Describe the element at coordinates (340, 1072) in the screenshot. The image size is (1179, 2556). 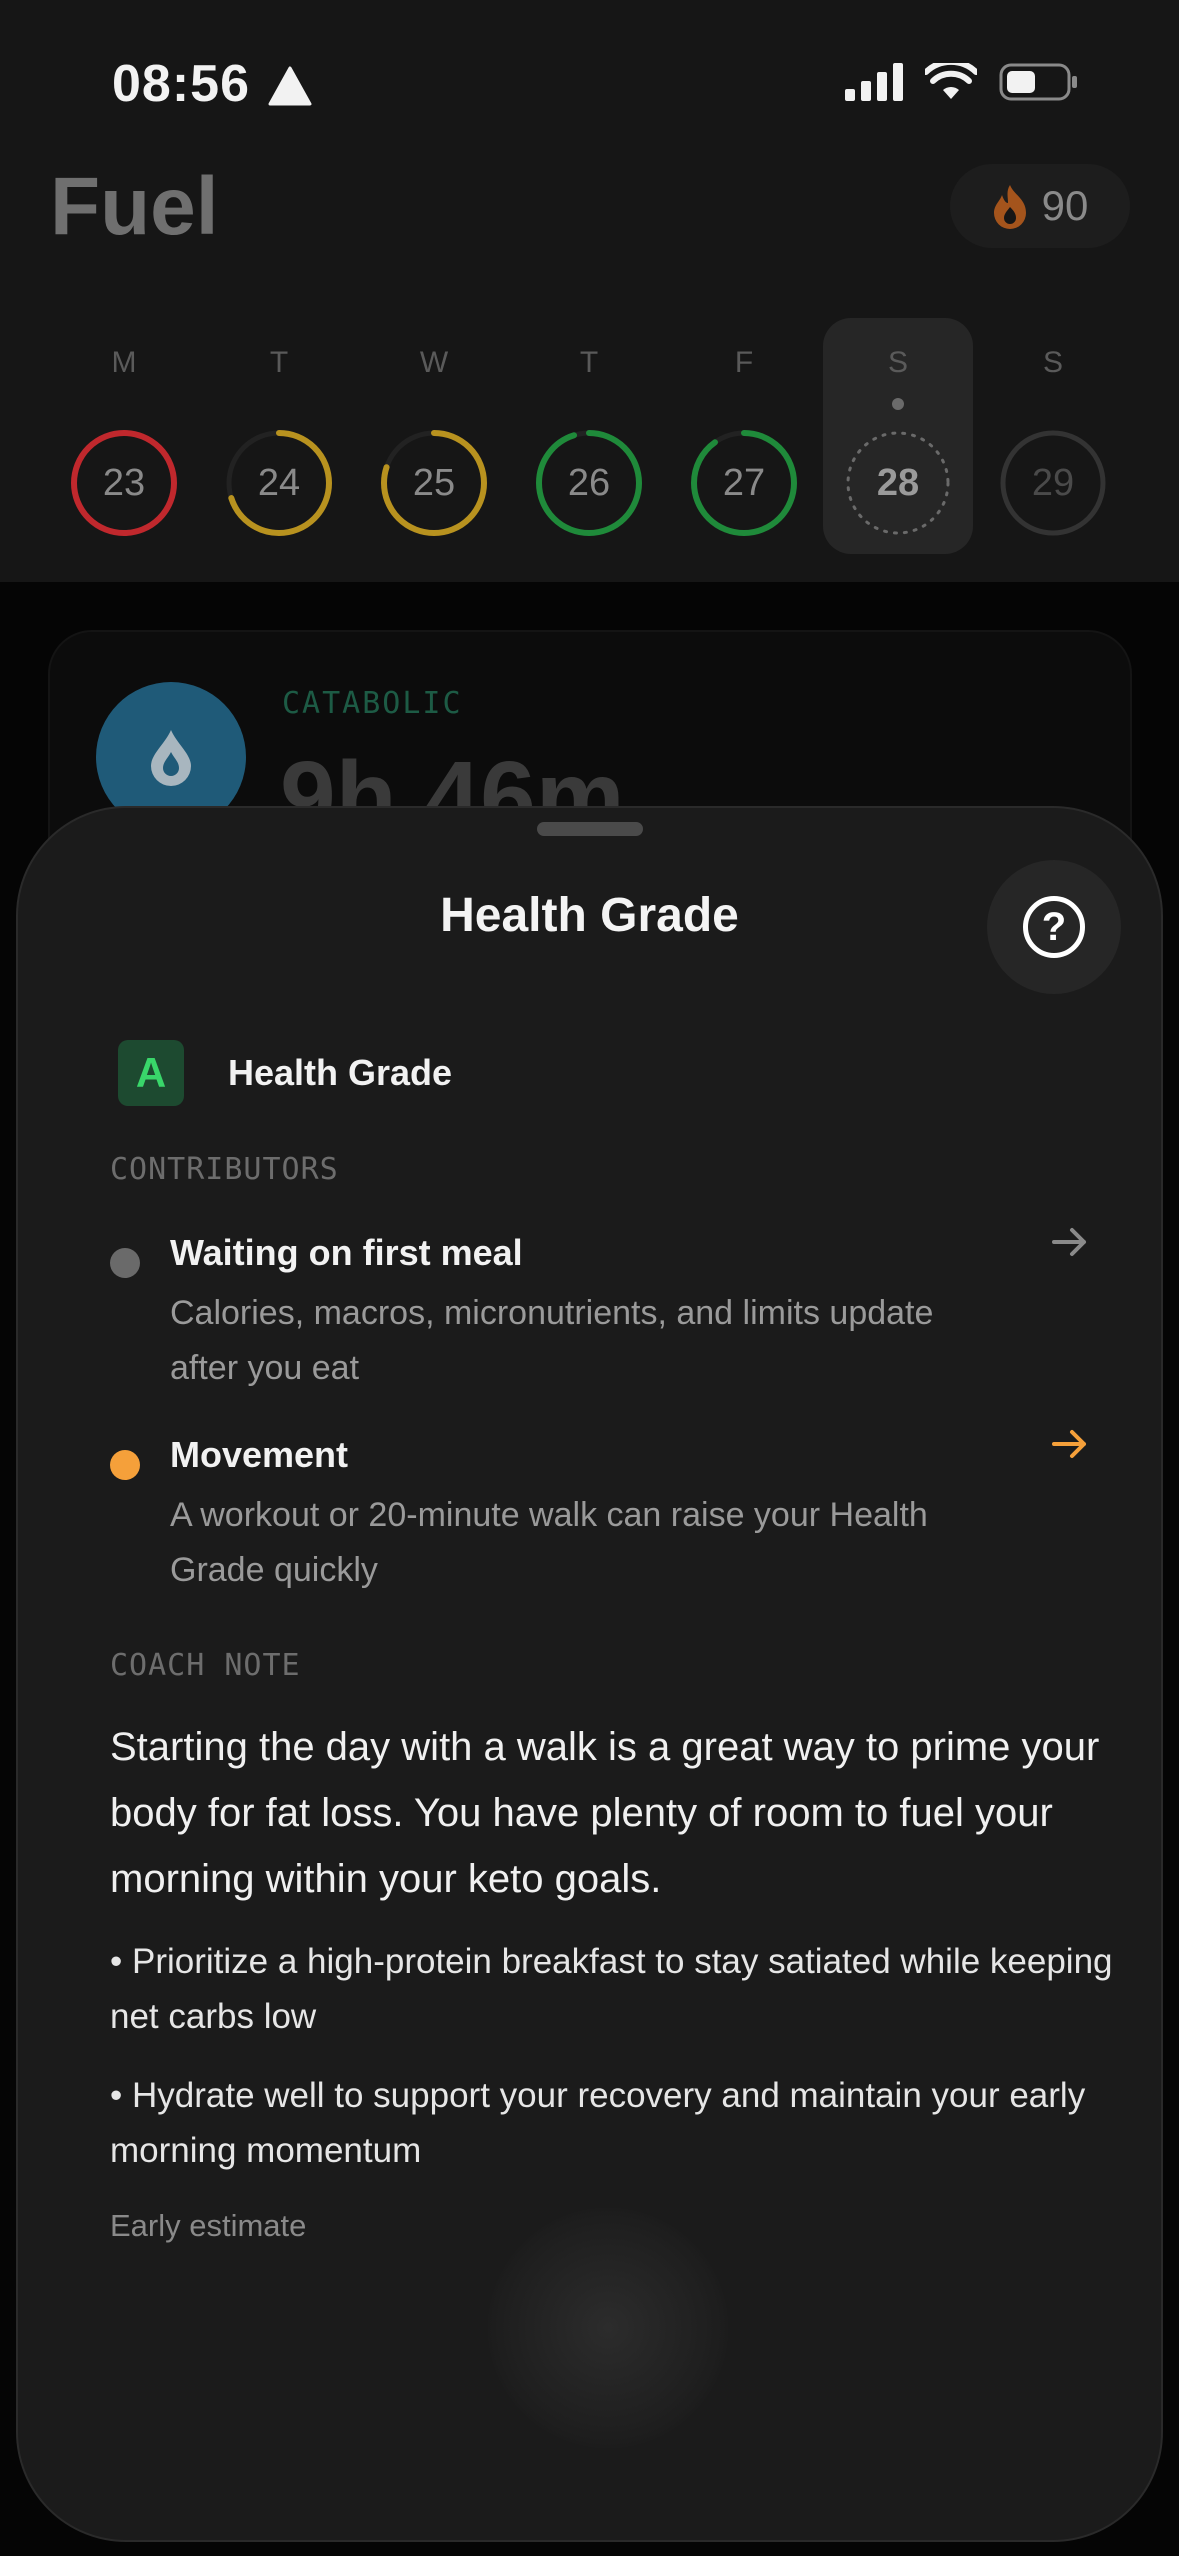
I see `grade-label: Health Grade` at that location.